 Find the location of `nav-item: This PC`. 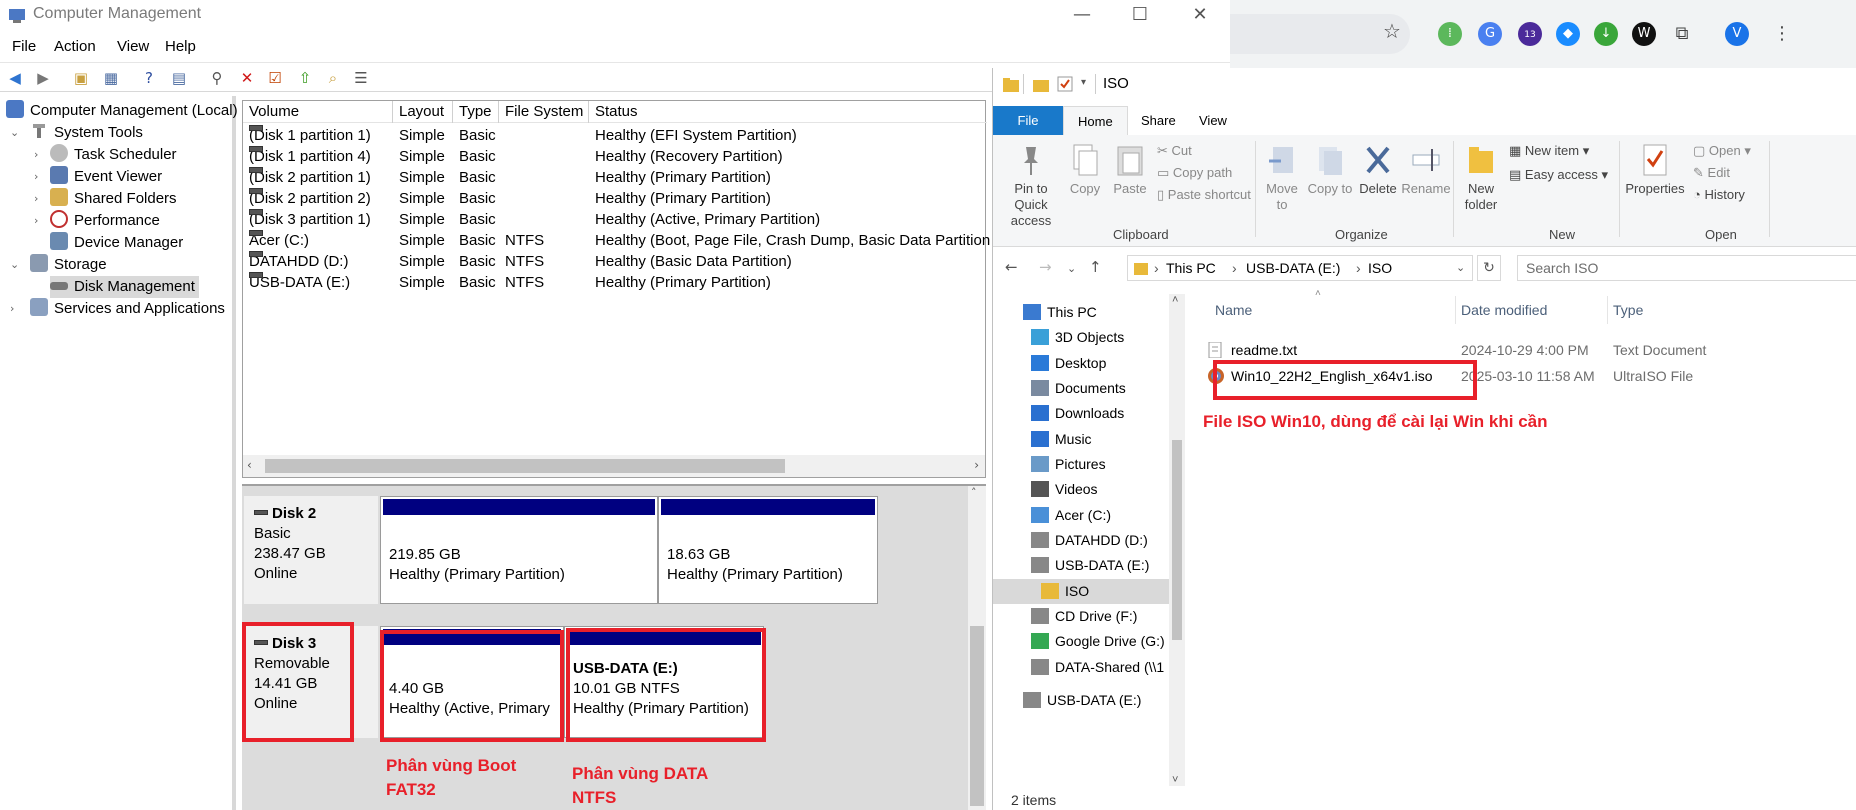

nav-item: This PC is located at coordinates (1081, 312).